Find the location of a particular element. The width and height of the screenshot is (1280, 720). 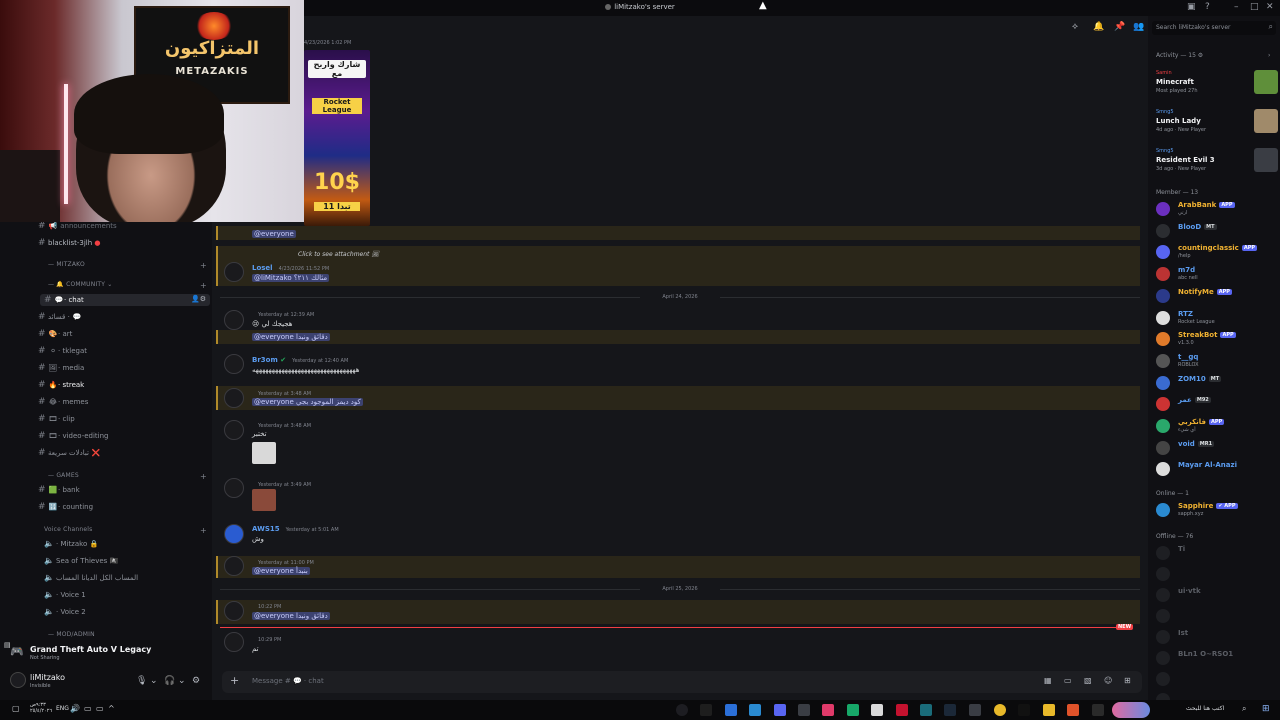

channel-memes: # 😂· memes is located at coordinates (63, 402).